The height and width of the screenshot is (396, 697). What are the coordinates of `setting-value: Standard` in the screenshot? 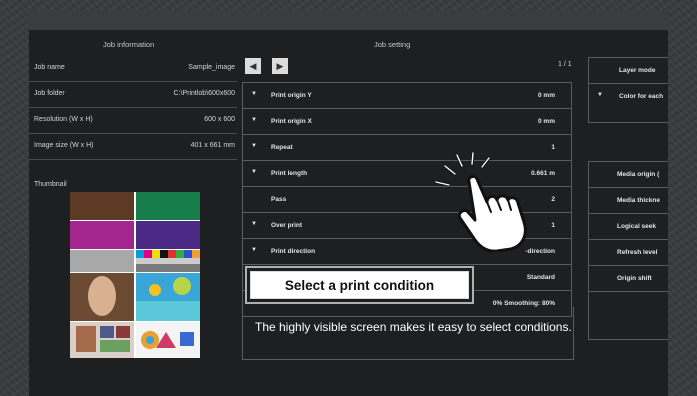 It's located at (540, 277).